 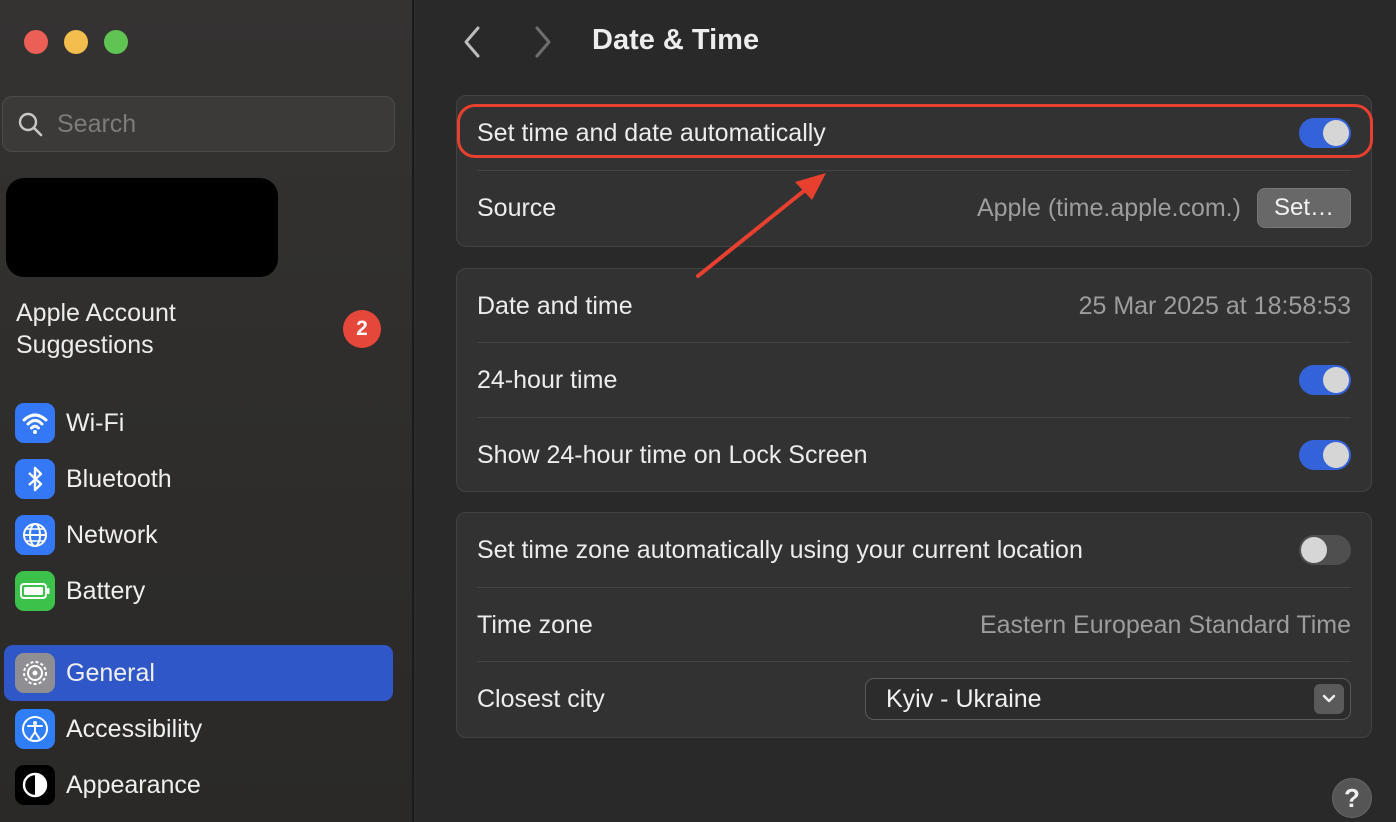 I want to click on date-time-row: Date and time 25 Mar 2025 at 18:58:53, so click(x=914, y=306).